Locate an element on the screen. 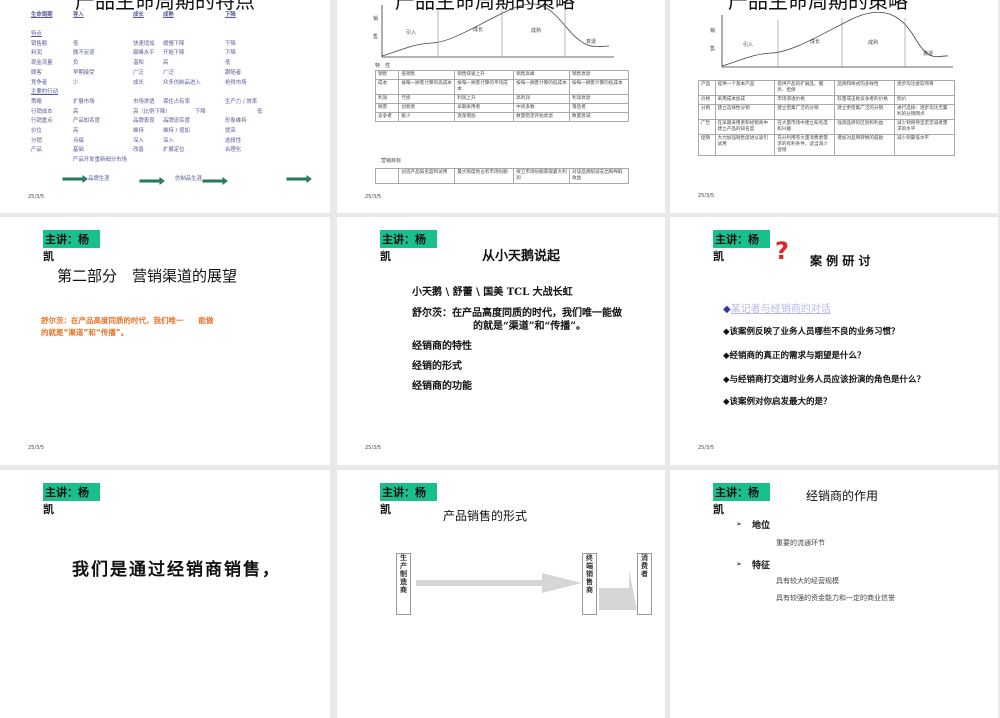 The height and width of the screenshot is (718, 1000). list-item: 经销商的特性 is located at coordinates (442, 346).